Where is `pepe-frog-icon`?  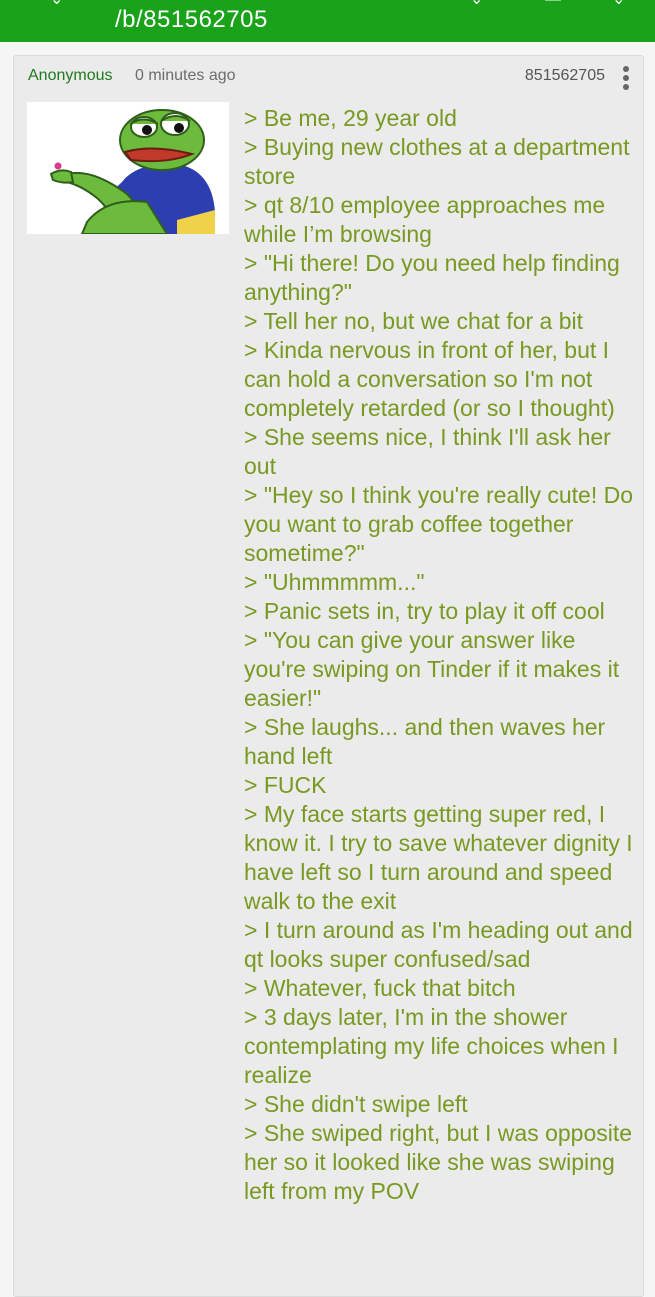 pepe-frog-icon is located at coordinates (128, 169).